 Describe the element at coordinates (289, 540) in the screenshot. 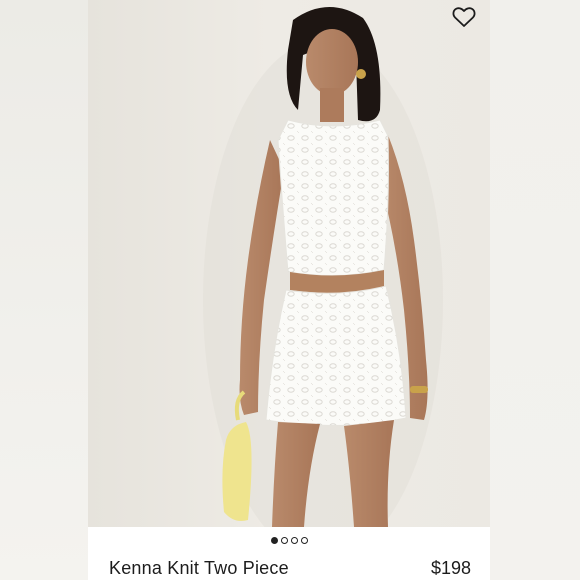

I see `carousel-indicators` at that location.